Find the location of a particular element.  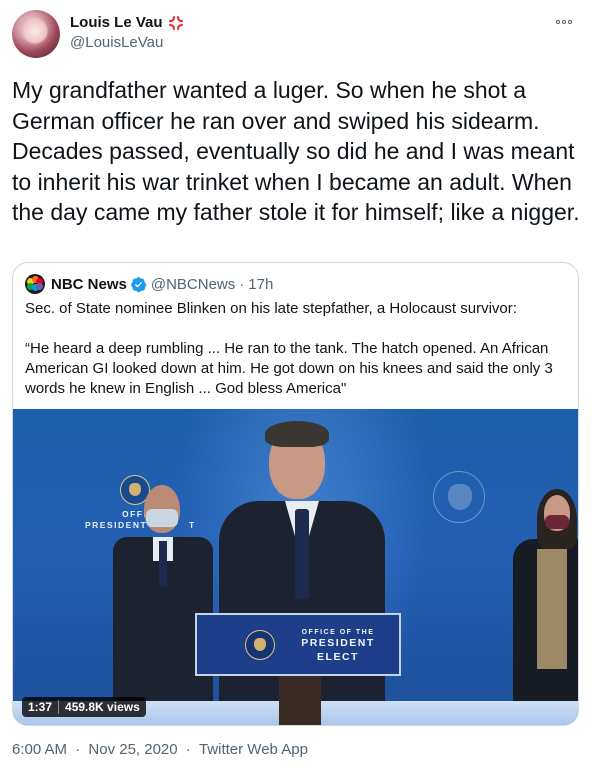

presidential-seal-right-icon is located at coordinates (459, 497).